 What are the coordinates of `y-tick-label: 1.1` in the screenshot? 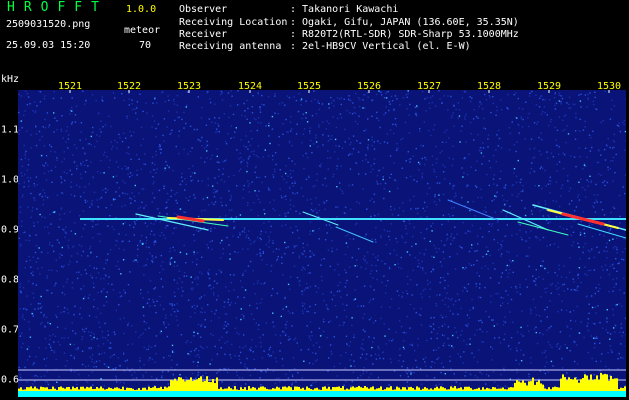 It's located at (10, 130).